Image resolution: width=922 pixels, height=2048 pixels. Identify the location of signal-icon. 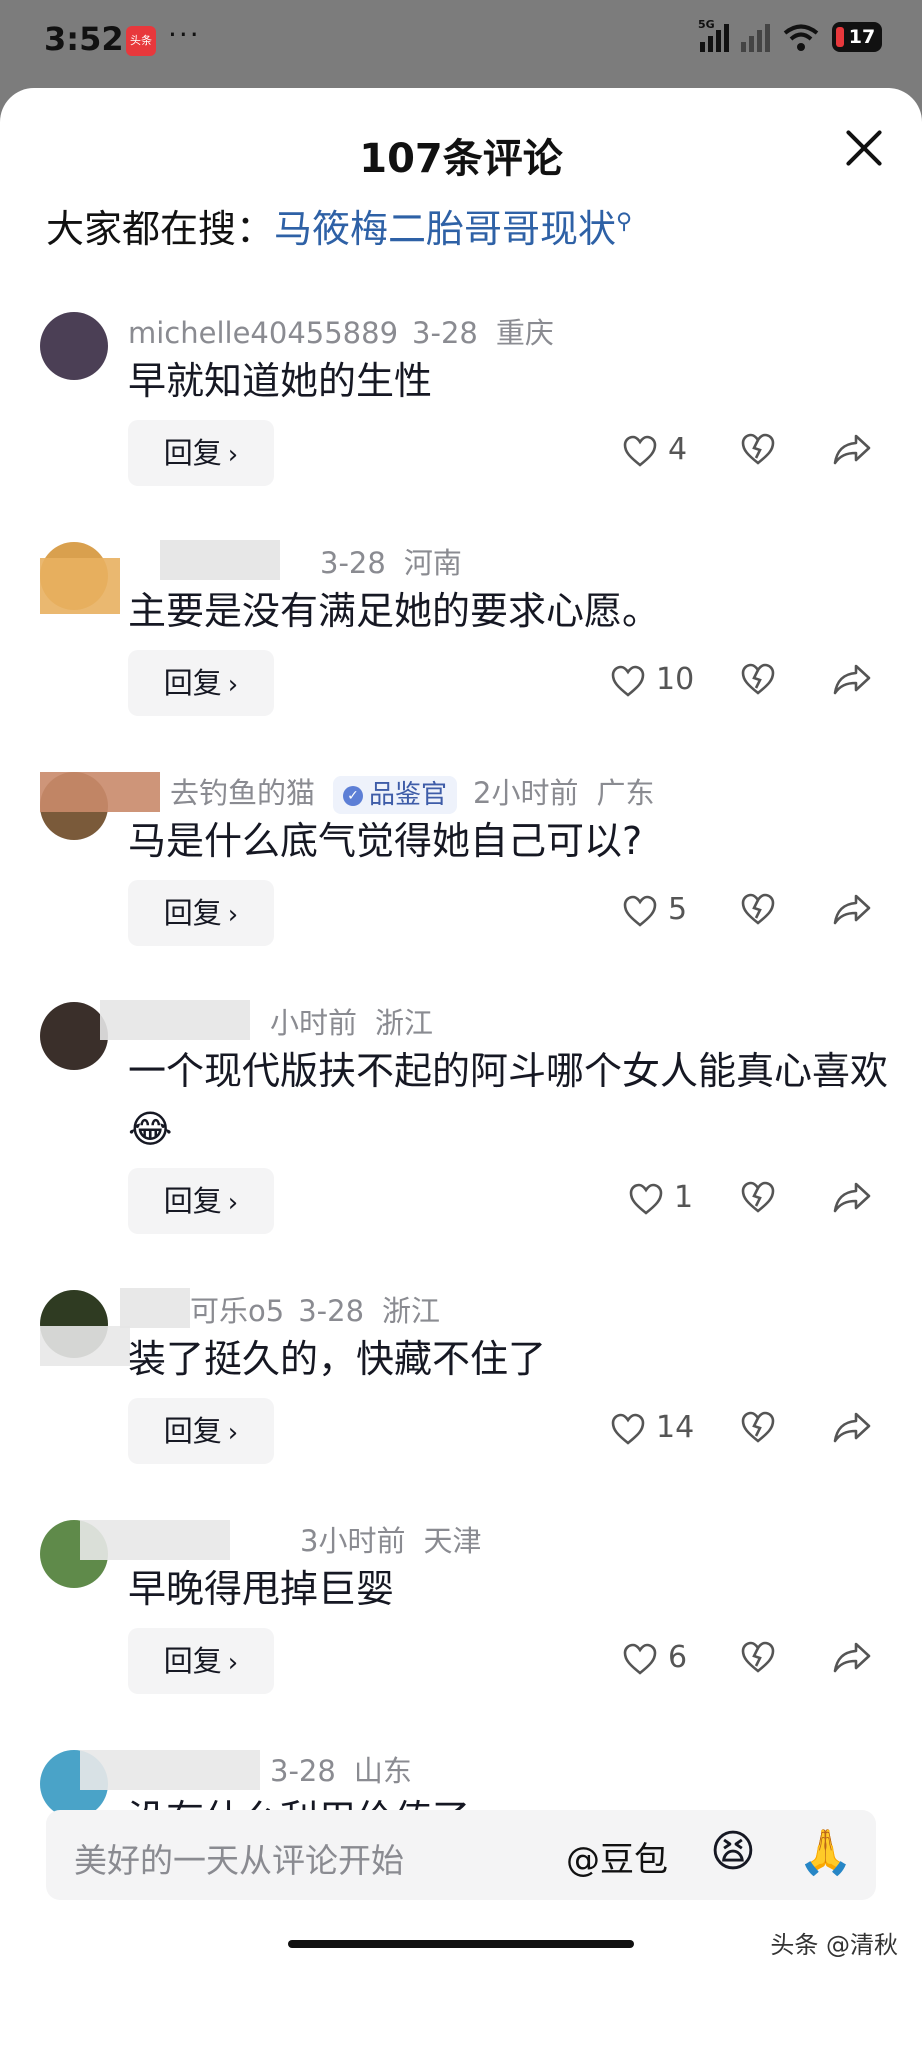
(755, 37).